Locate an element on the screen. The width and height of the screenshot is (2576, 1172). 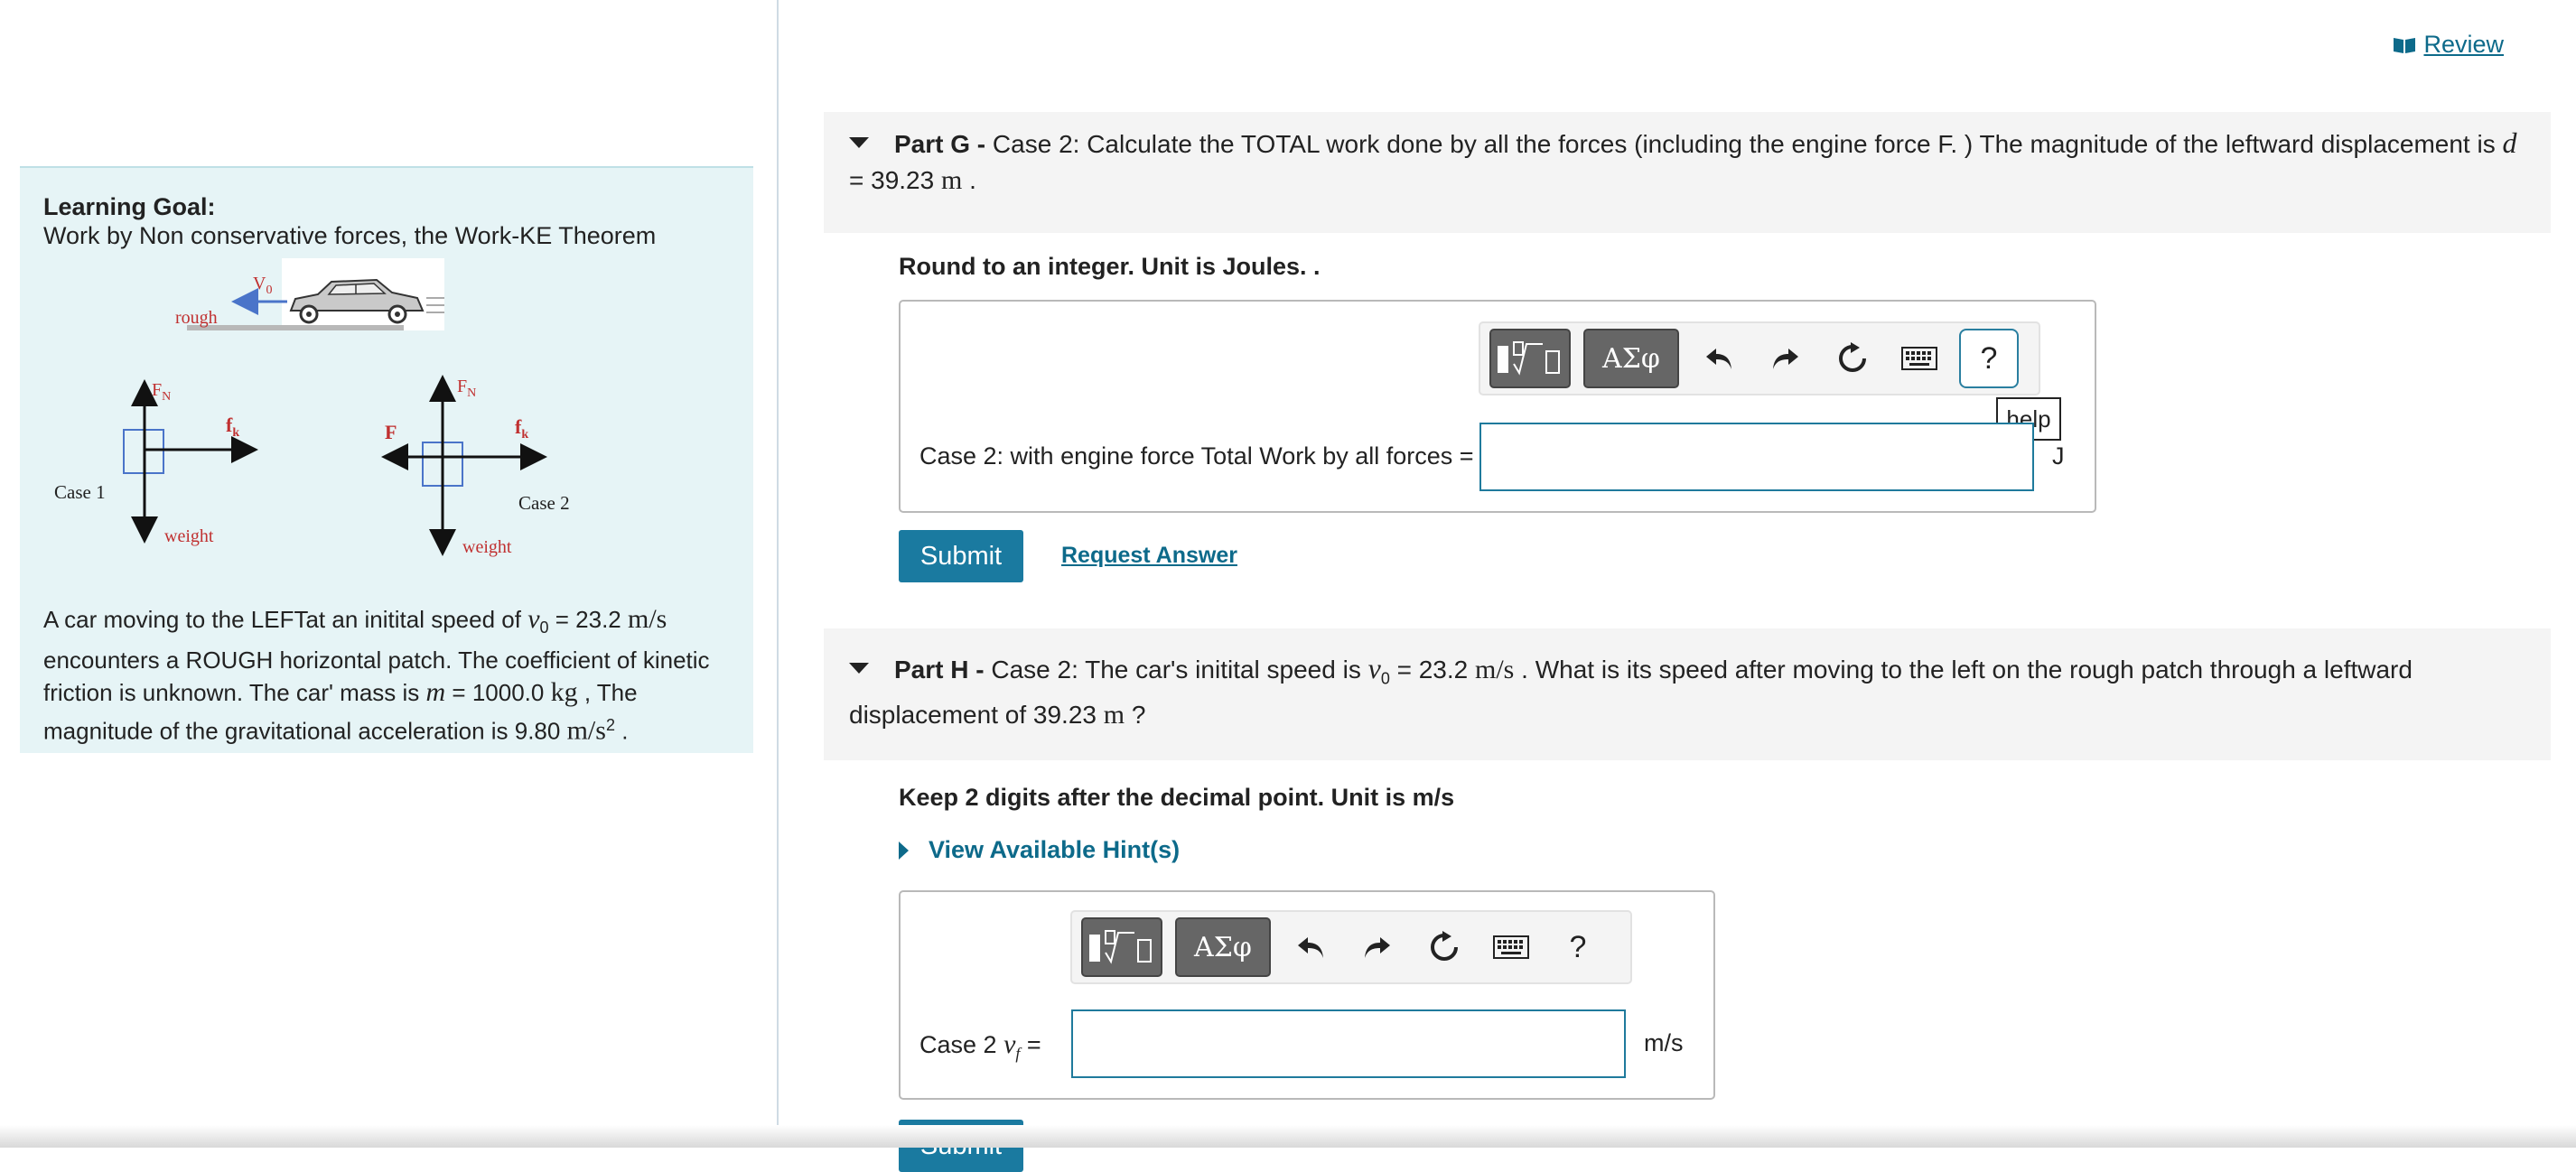
case2-diagram: FN fk F weight Case 2 is located at coordinates (475, 466).